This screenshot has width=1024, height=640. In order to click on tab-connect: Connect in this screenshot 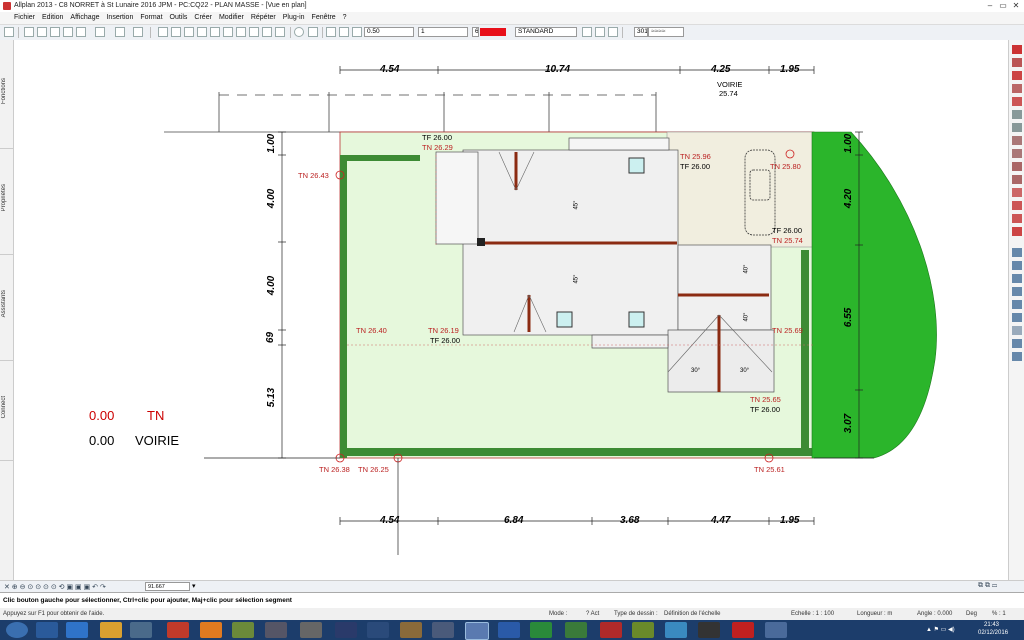, I will do `click(6, 410)`.